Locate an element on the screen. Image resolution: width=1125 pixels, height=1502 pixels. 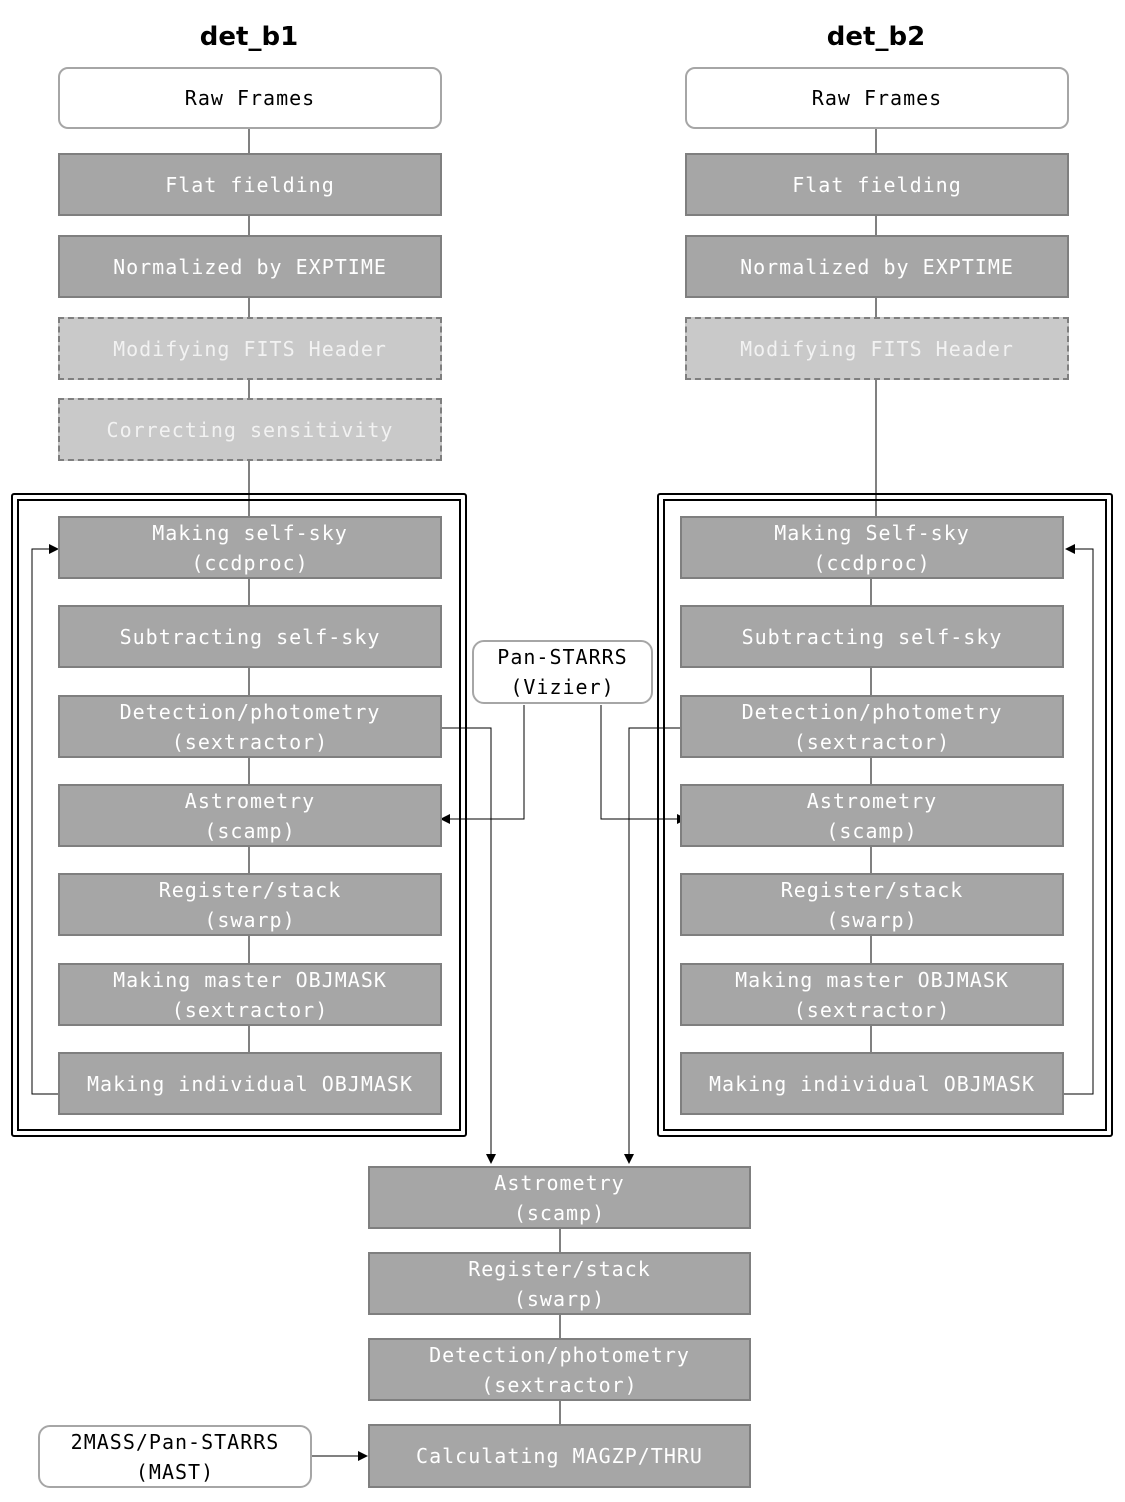
b1-correct-sensitivity: Correcting sensitivity is located at coordinates (250, 429).